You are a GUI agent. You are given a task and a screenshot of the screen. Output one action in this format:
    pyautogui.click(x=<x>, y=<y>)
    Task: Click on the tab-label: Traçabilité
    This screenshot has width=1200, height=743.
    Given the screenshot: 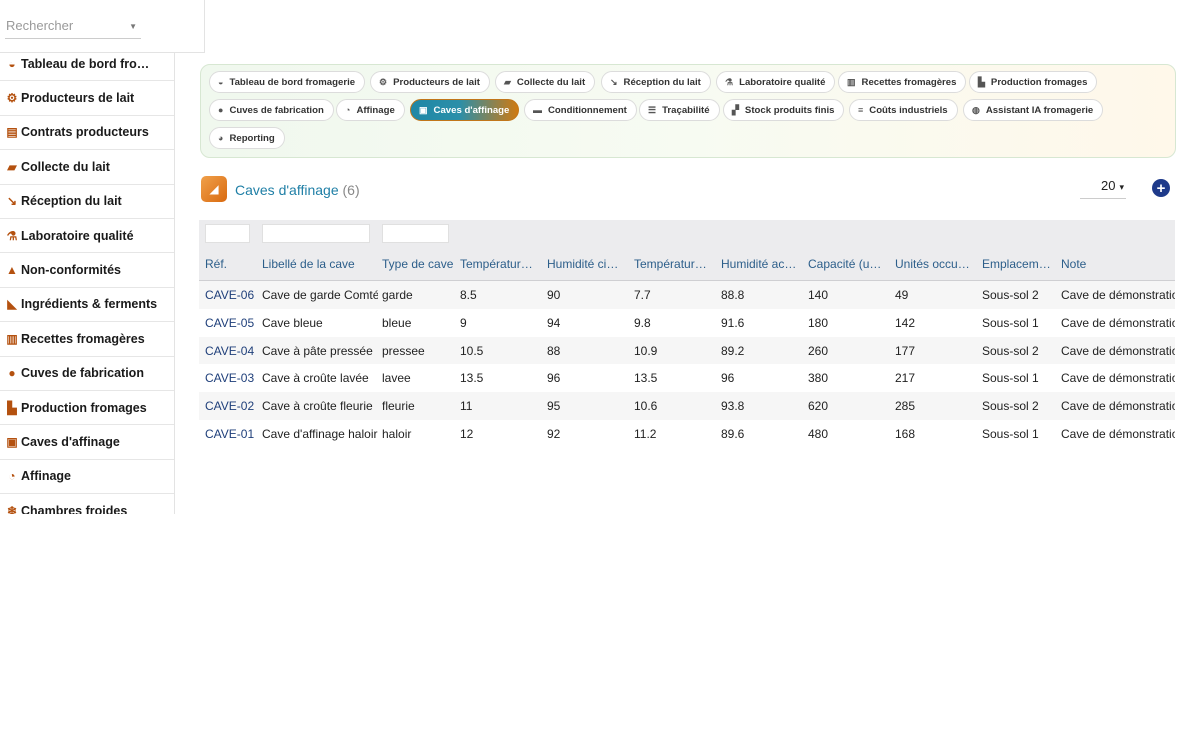 What is the action you would take?
    pyautogui.click(x=686, y=110)
    